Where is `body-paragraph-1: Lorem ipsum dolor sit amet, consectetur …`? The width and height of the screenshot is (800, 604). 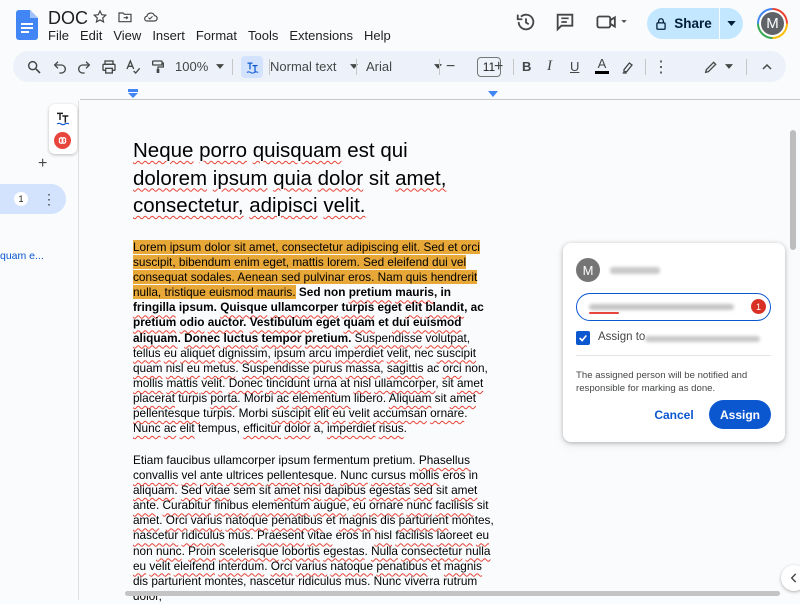
body-paragraph-1: Lorem ipsum dolor sit amet, consectetur … is located at coordinates (314, 338).